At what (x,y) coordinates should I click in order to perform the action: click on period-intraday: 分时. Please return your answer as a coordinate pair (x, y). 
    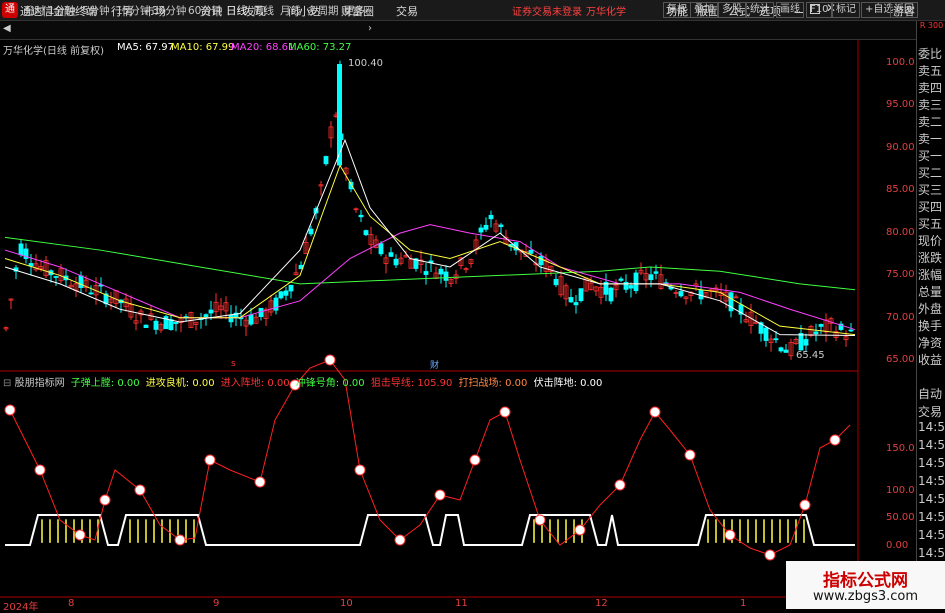
    Looking at the image, I should click on (34, 10).